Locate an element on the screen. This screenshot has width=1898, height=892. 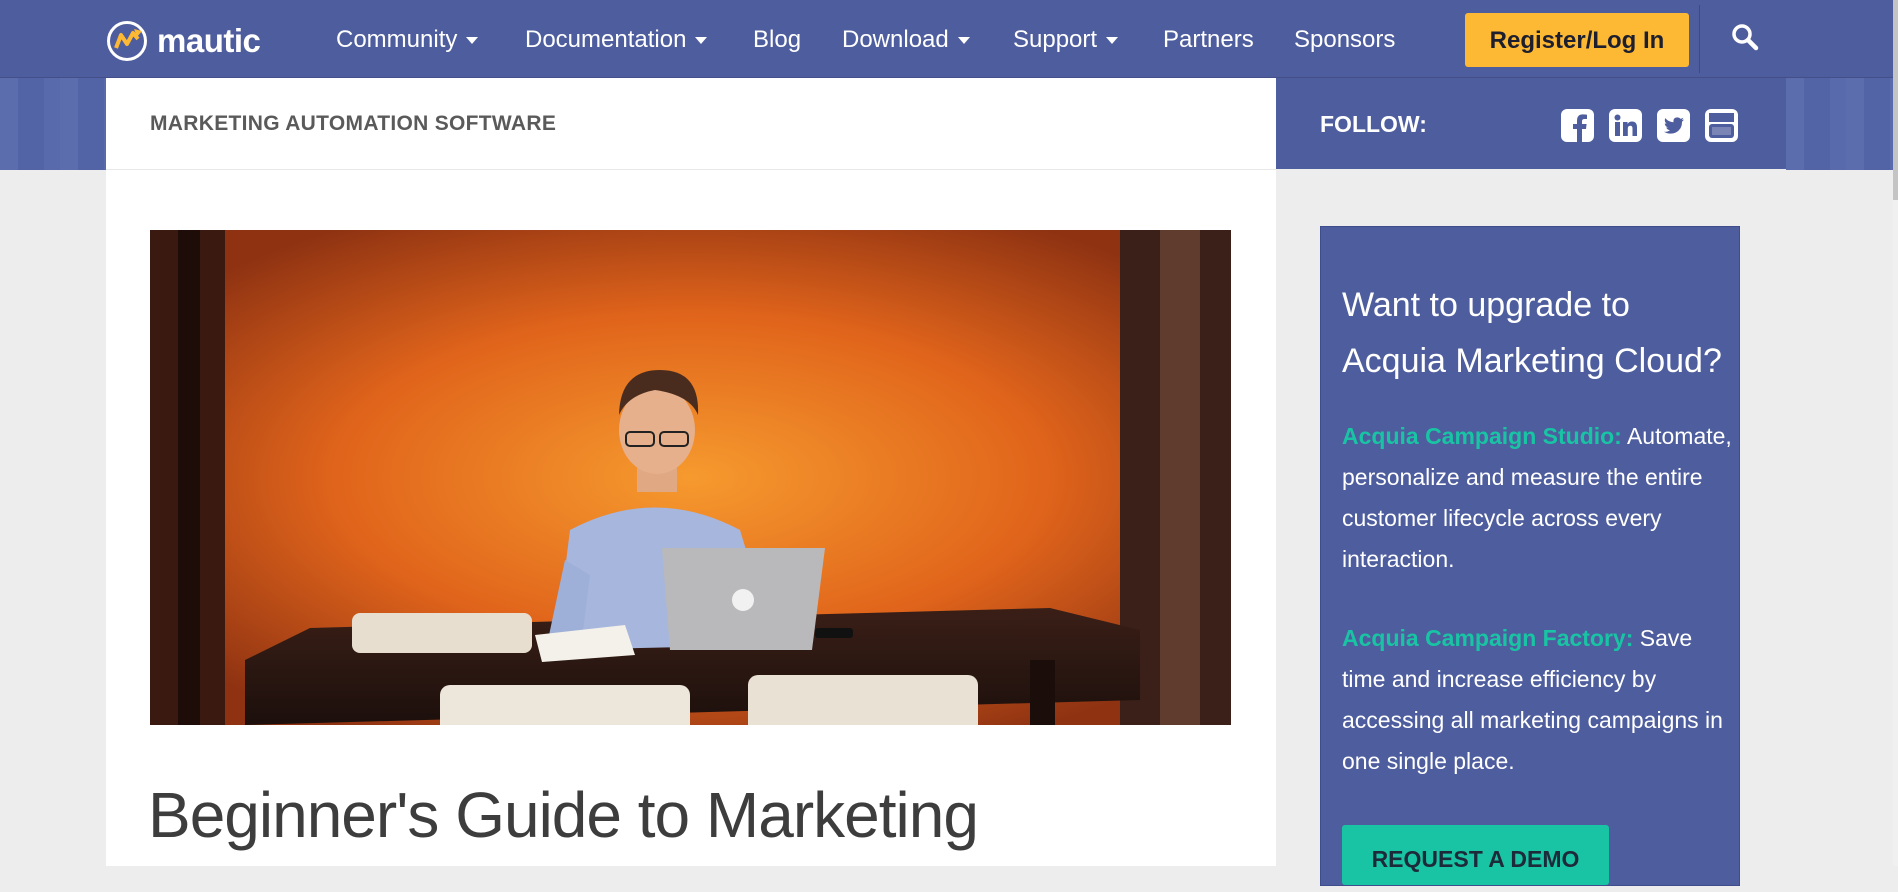
category-bar: MARKETING AUTOMATION SOFTWARE is located at coordinates (691, 124).